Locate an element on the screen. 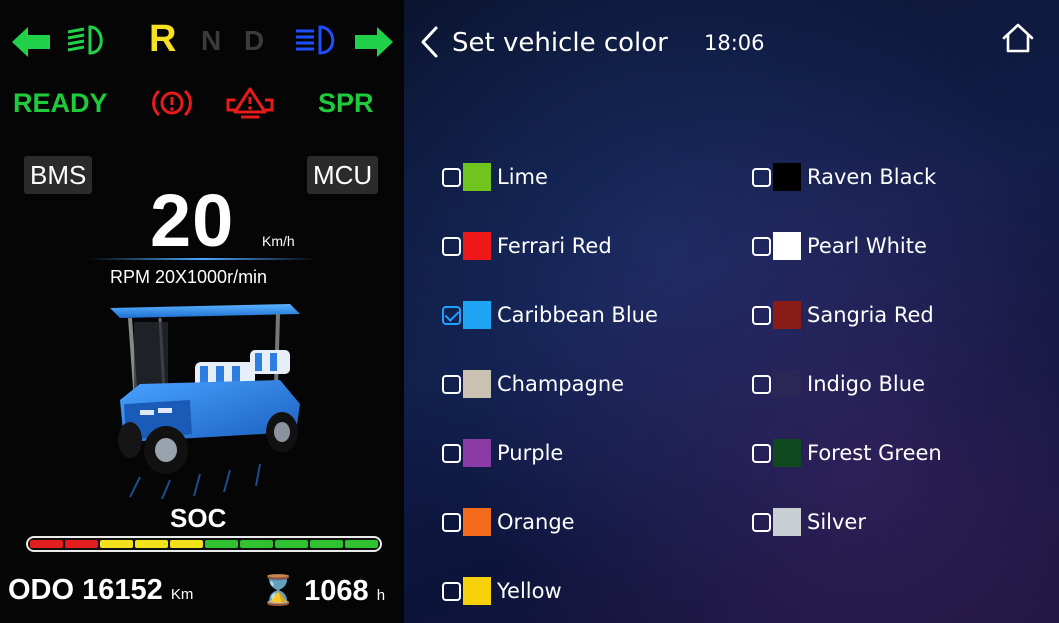  color-option: Raven Black is located at coordinates (844, 177).